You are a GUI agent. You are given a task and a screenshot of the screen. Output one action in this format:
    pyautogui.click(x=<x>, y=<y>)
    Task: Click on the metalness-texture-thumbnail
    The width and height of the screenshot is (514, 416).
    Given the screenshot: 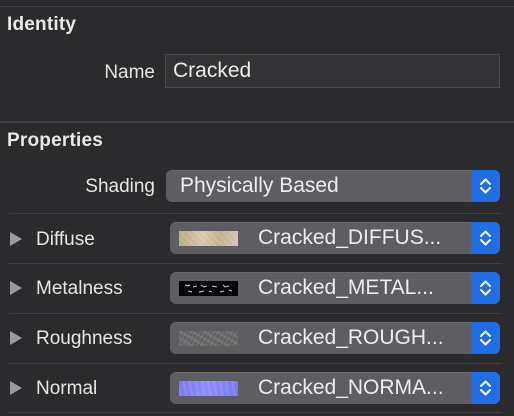 What is the action you would take?
    pyautogui.click(x=208, y=288)
    